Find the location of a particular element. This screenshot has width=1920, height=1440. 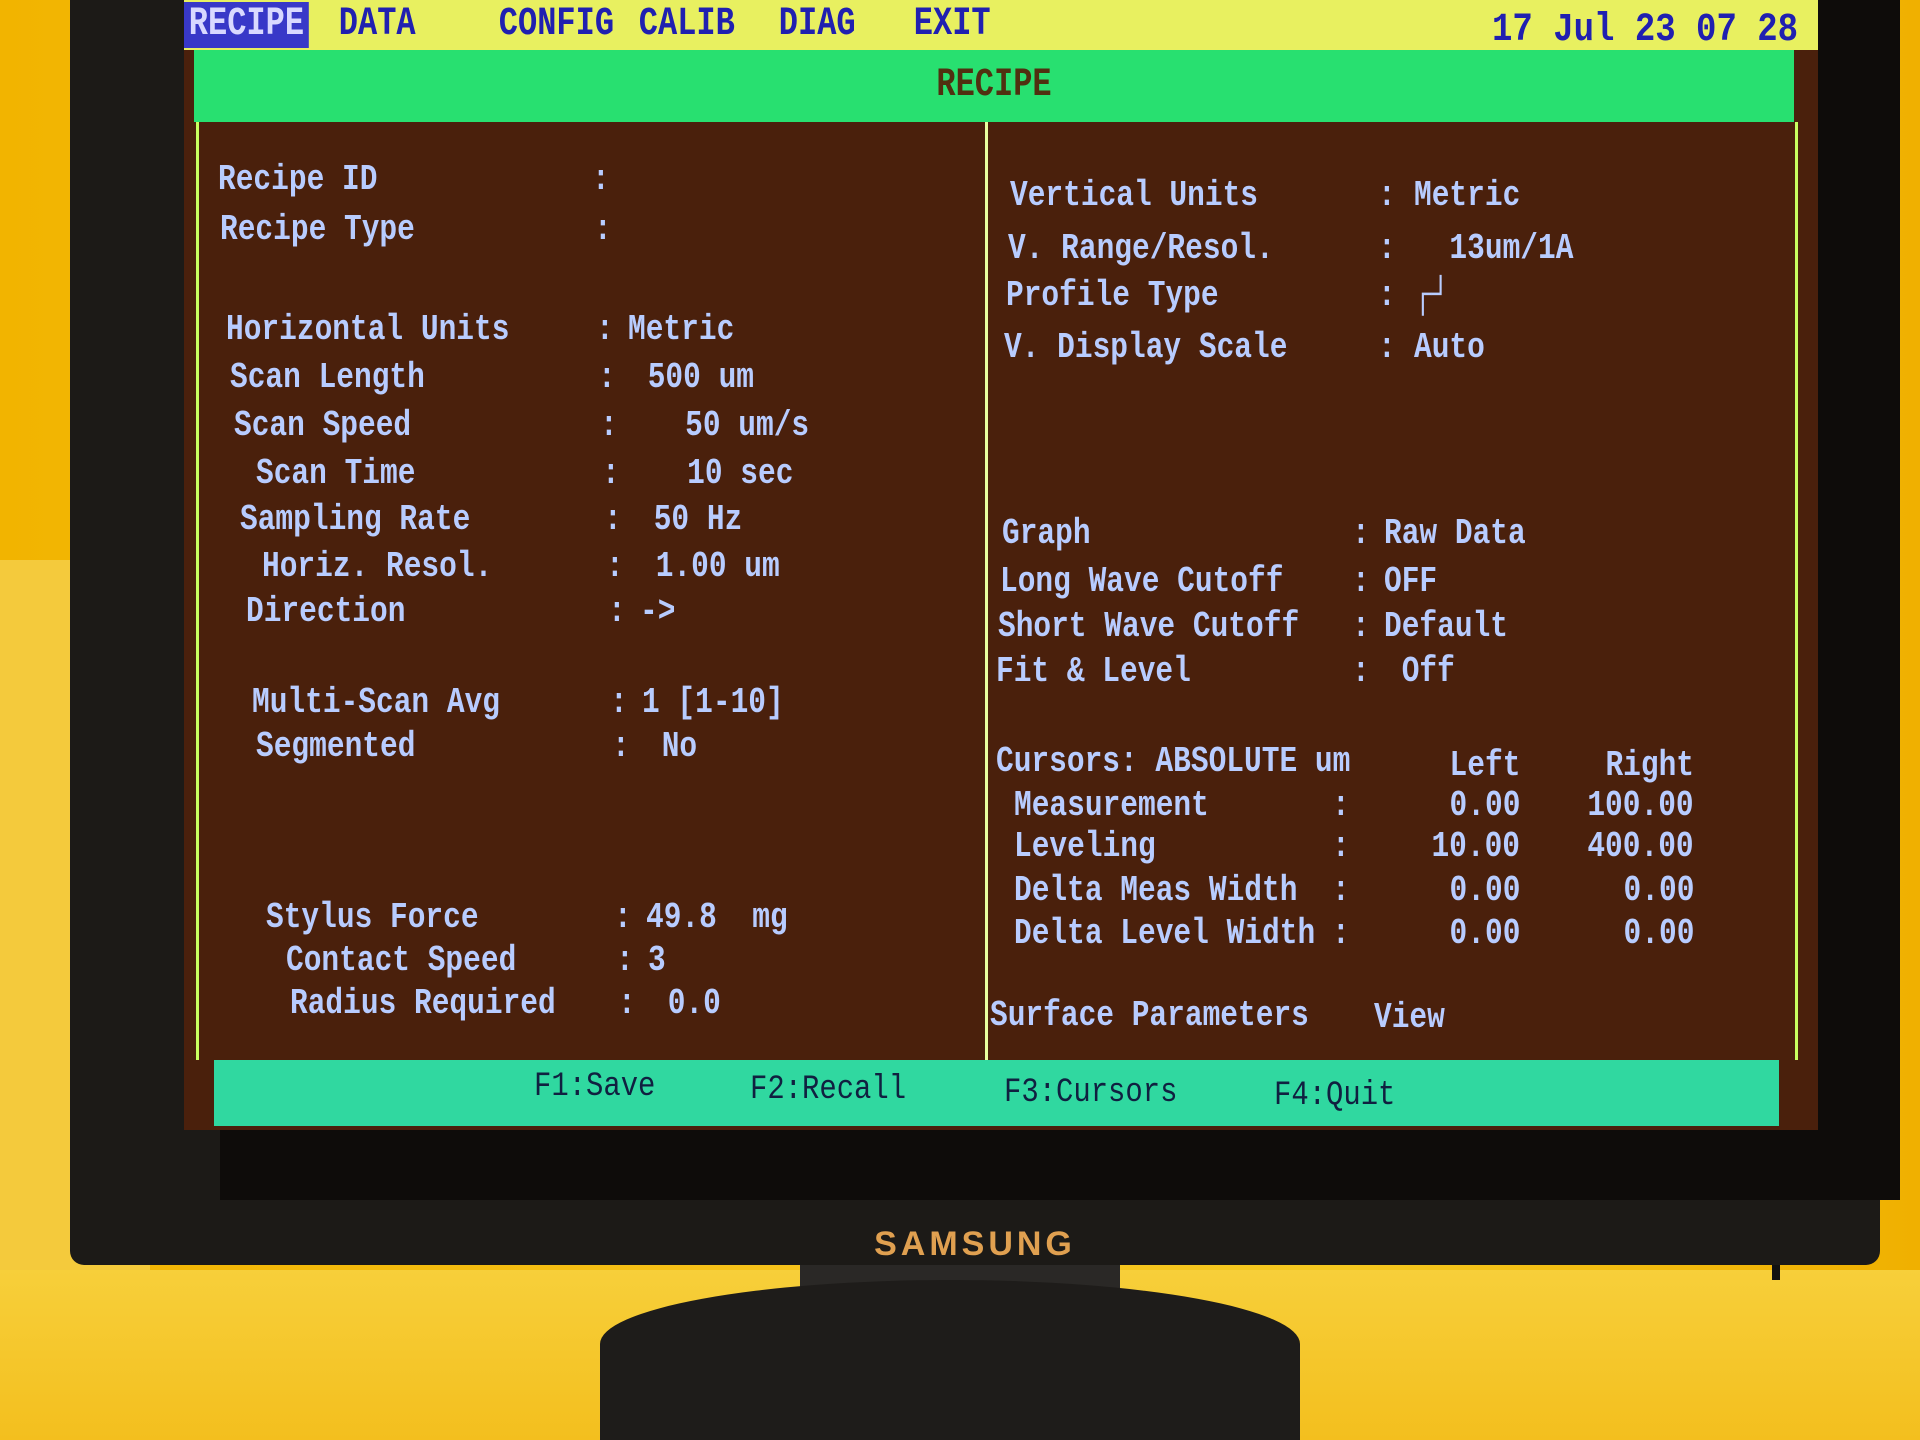

cursor-left-delta-level-width: 0.00 is located at coordinates (1484, 934).